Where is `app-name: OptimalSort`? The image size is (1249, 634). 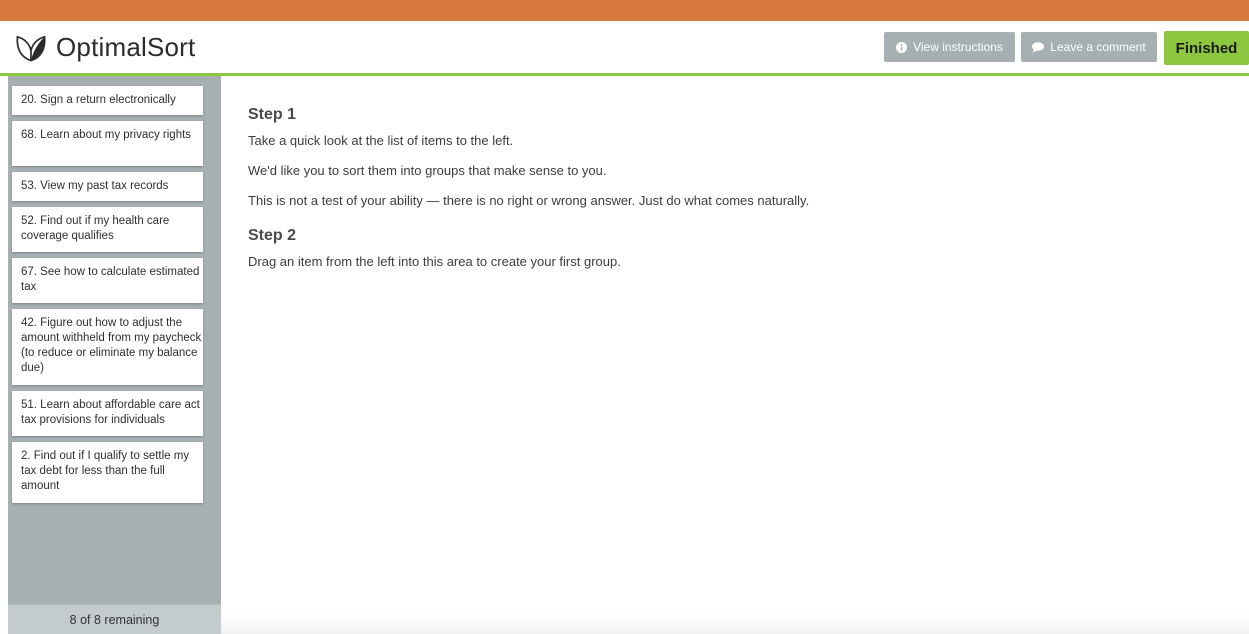
app-name: OptimalSort is located at coordinates (126, 46).